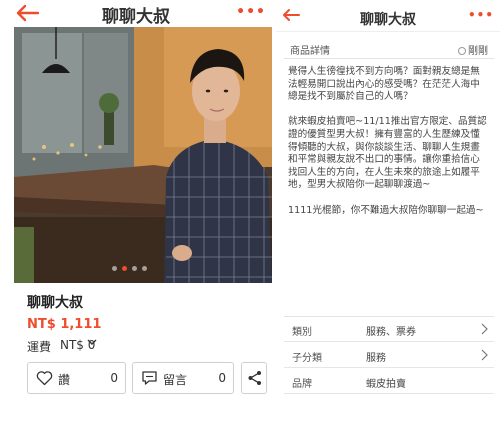 The height and width of the screenshot is (424, 500). What do you see at coordinates (149, 378) in the screenshot?
I see `speech-bubble-icon` at bounding box center [149, 378].